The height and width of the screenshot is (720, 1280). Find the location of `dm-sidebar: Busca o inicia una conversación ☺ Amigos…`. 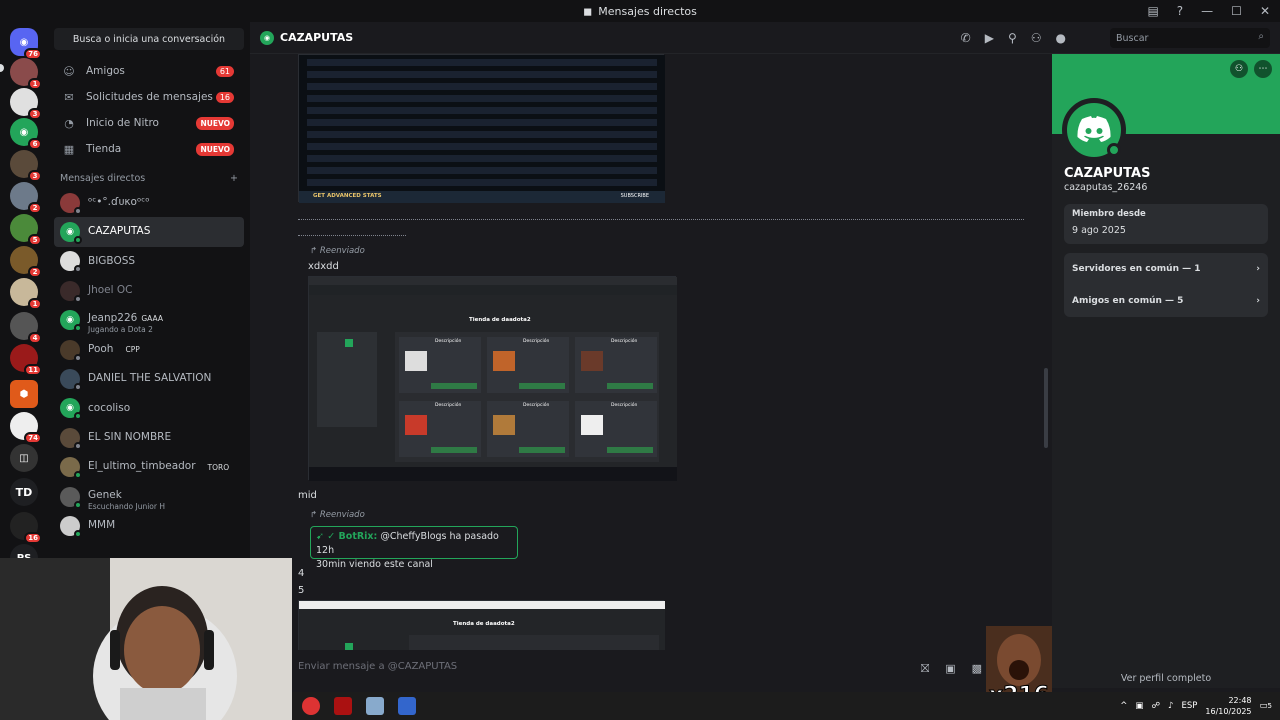

dm-sidebar: Busca o inicia una conversación ☺ Amigos… is located at coordinates (149, 290).